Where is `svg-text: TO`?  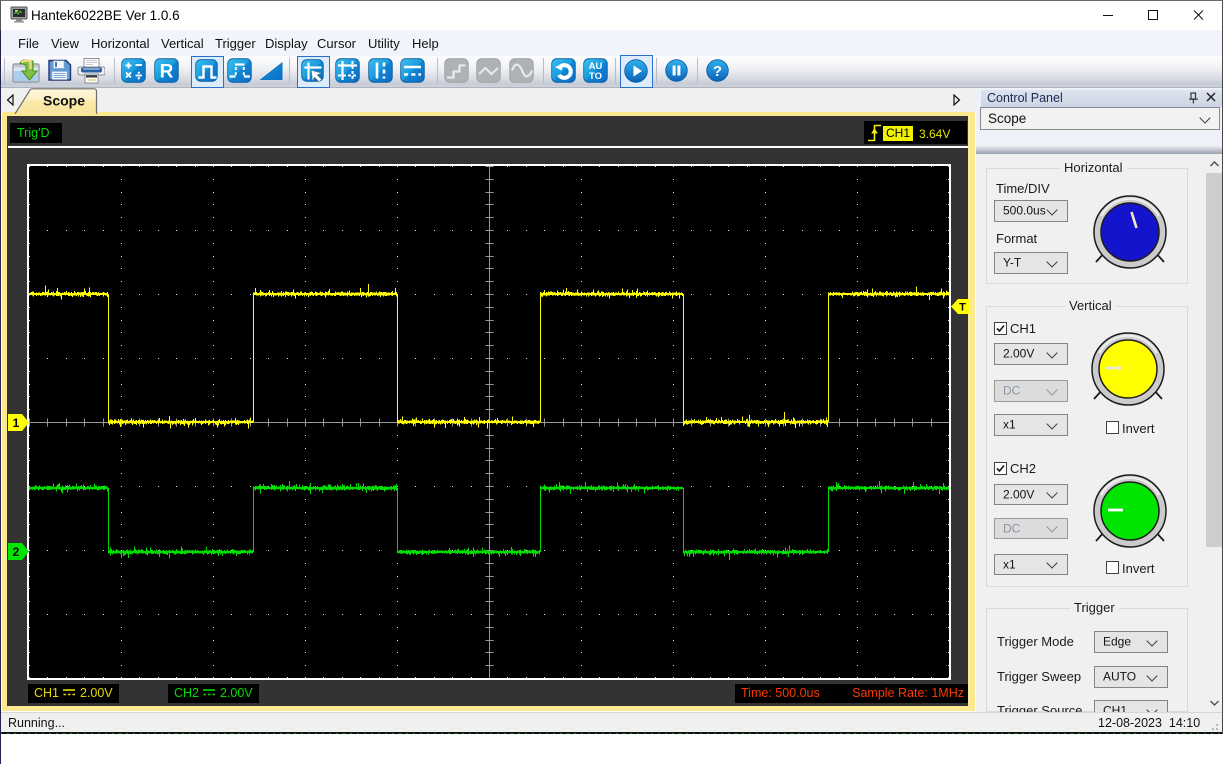
svg-text: TO is located at coordinates (595, 76).